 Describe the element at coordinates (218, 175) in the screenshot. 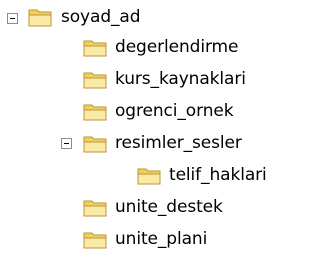

I see `tree-label: telif_haklari` at that location.